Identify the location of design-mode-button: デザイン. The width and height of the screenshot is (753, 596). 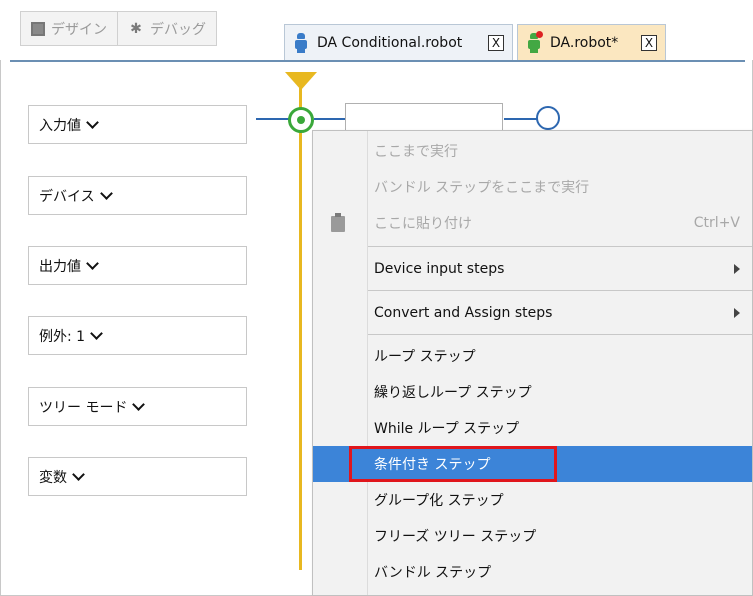
(69, 28).